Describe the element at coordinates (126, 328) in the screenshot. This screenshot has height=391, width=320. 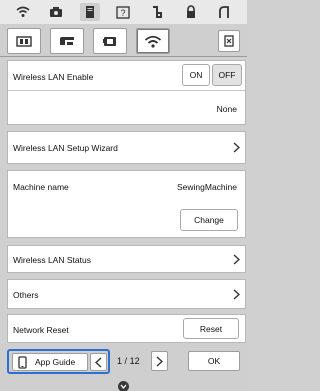
I see `network-reset-row: Network Reset Reset` at that location.